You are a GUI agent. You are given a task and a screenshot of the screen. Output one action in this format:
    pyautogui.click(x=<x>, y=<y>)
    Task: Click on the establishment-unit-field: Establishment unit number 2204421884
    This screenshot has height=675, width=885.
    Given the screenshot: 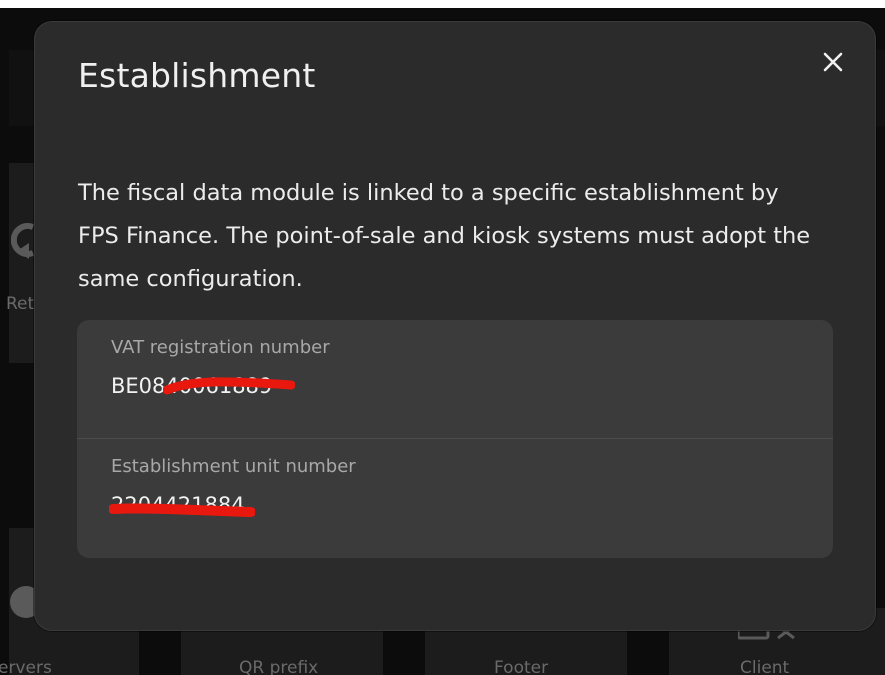 What is the action you would take?
    pyautogui.click(x=455, y=497)
    